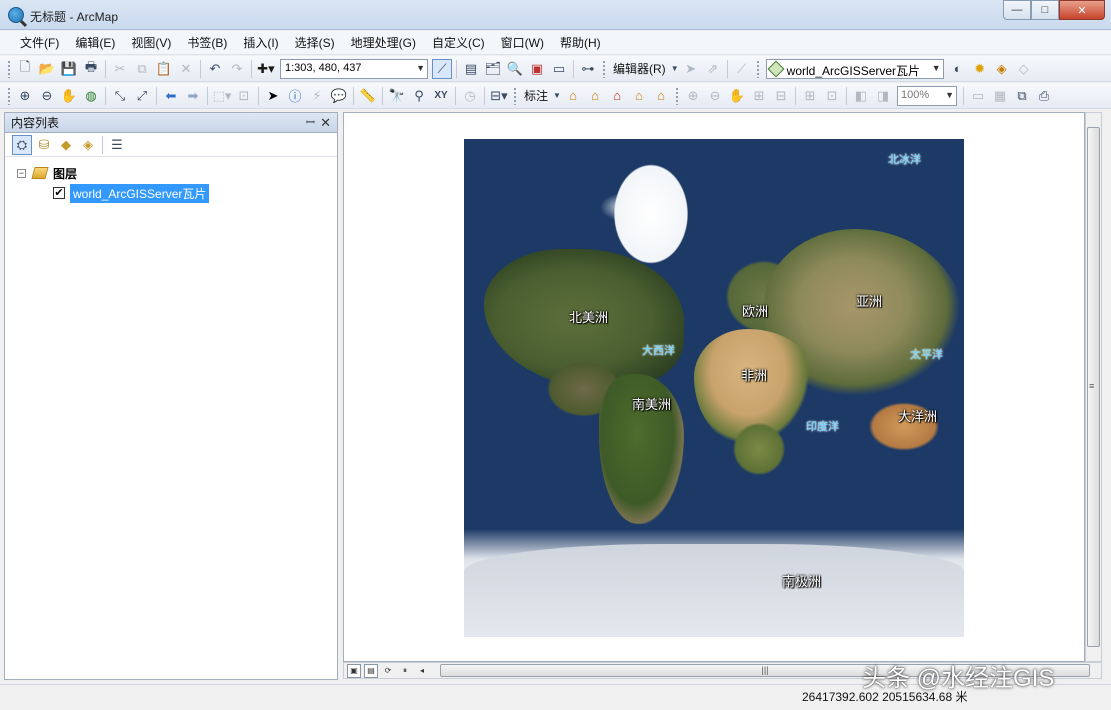 The width and height of the screenshot is (1111, 710). What do you see at coordinates (207, 43) in the screenshot?
I see `menu-bookmarks: 书签(B)` at bounding box center [207, 43].